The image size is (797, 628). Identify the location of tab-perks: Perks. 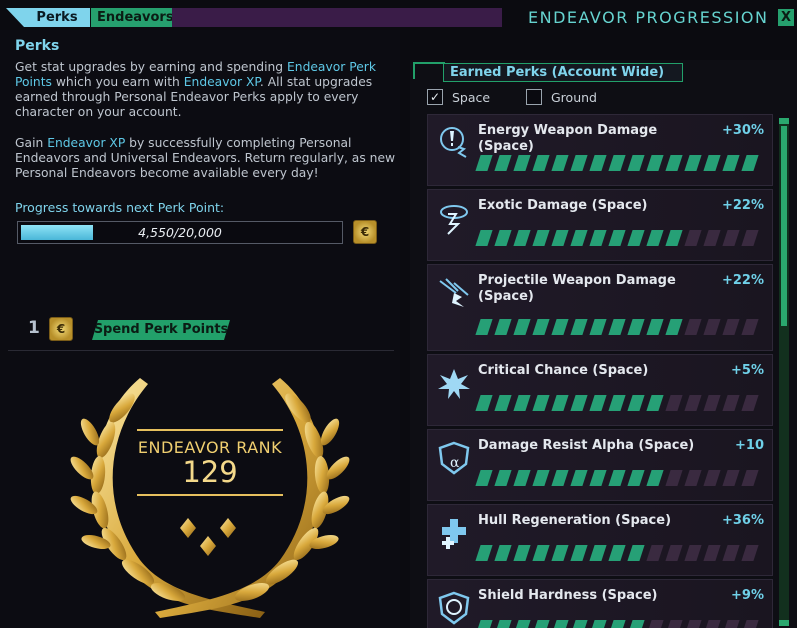
(57, 17).